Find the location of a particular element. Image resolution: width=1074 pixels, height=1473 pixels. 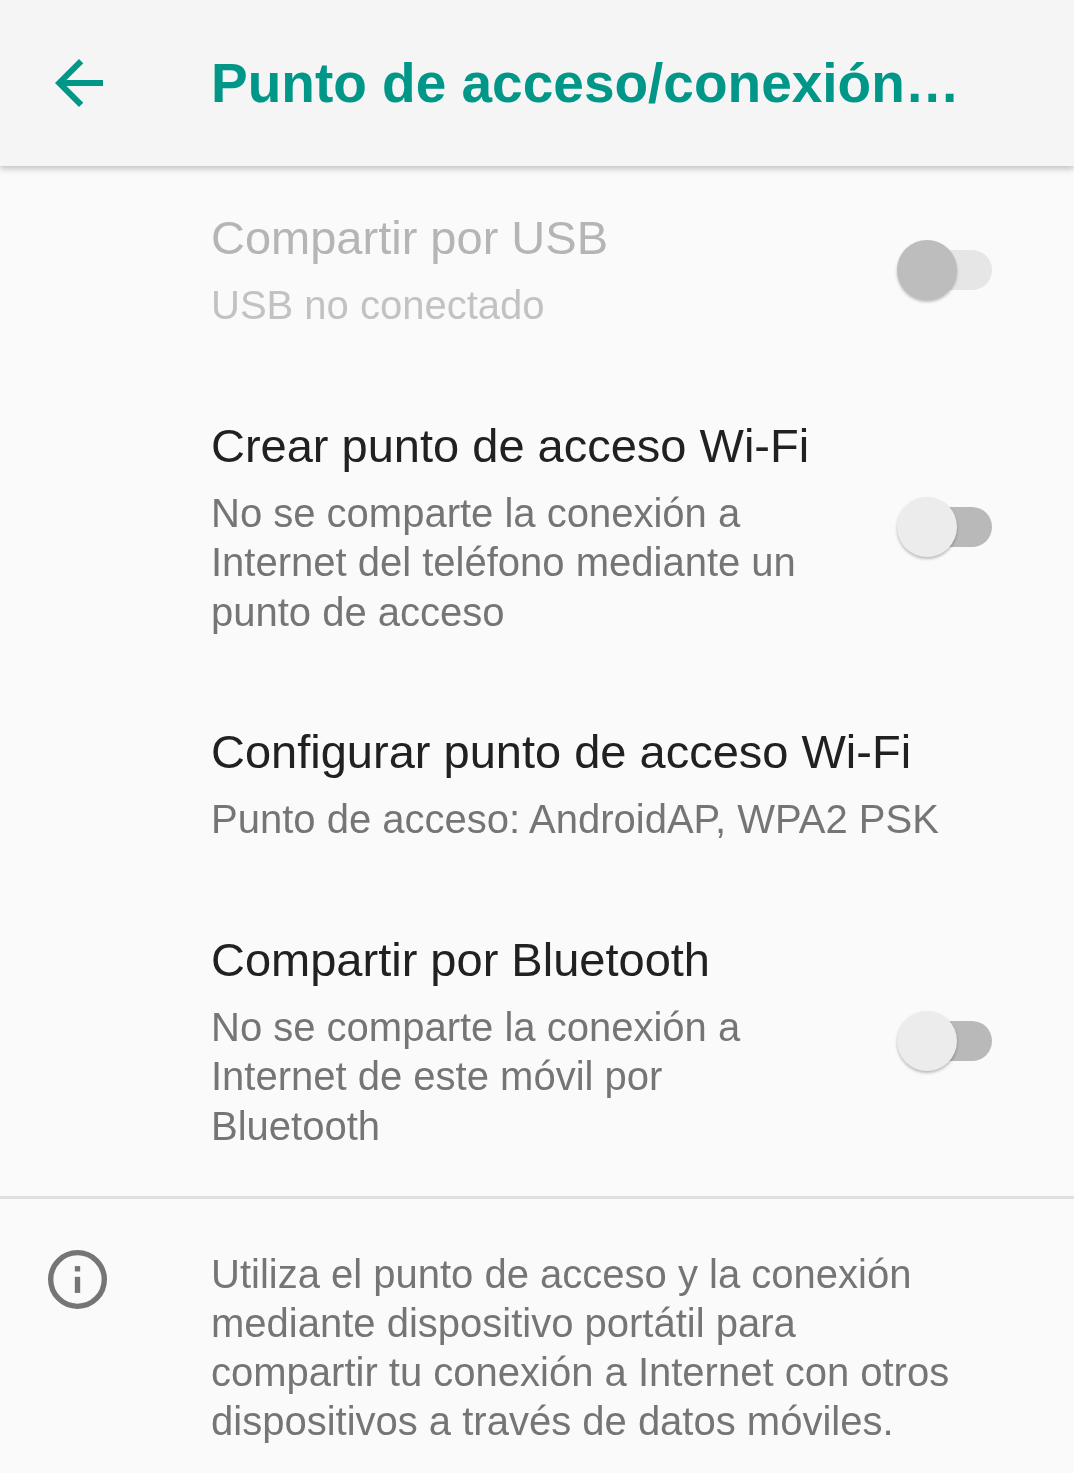

setting-summary: No se comparte la conexión a Internet del teléfono mediante un punto de acceso is located at coordinates (504, 562).